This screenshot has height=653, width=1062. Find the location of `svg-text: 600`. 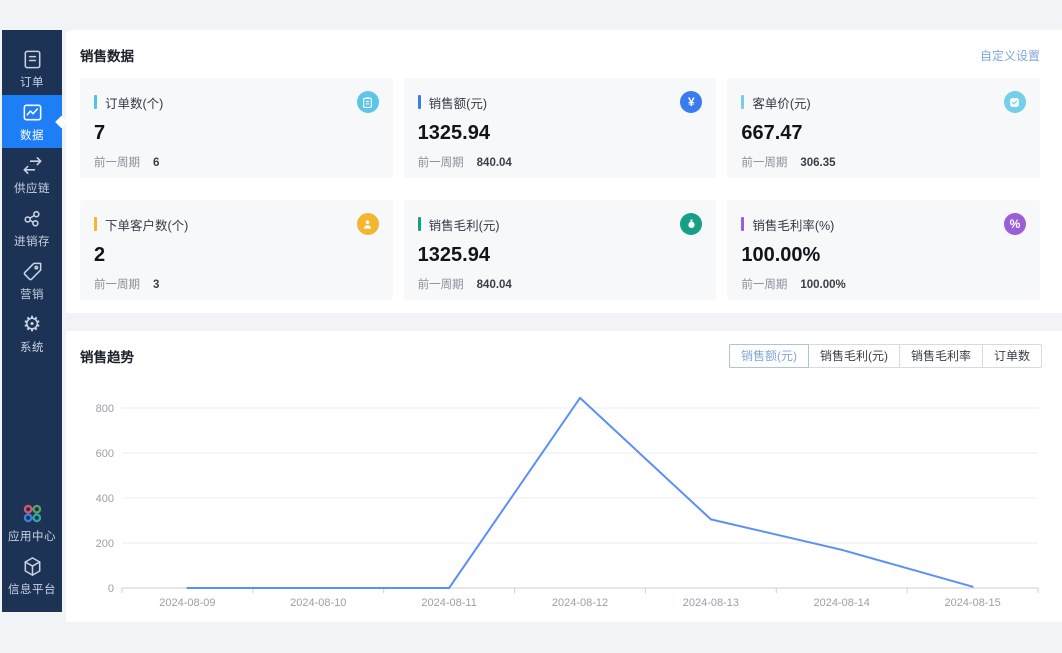

svg-text: 600 is located at coordinates (105, 454).